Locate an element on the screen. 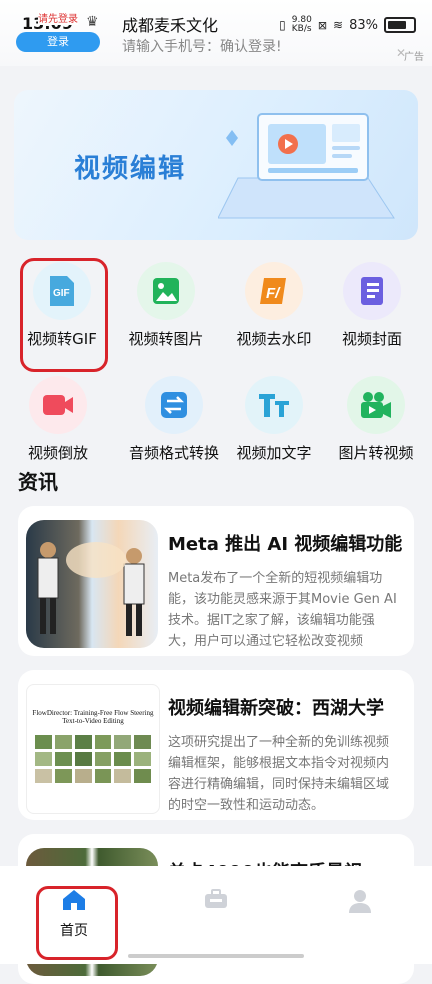 The image size is (432, 984). battery-text: 83% is located at coordinates (363, 25).